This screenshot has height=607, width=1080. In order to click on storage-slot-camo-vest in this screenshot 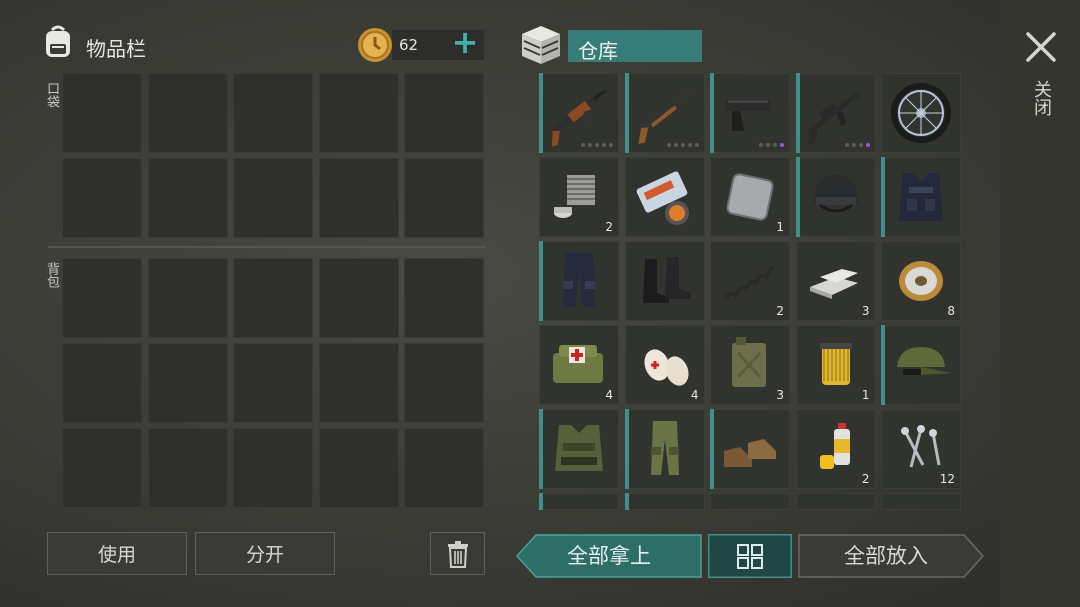, I will do `click(579, 449)`.